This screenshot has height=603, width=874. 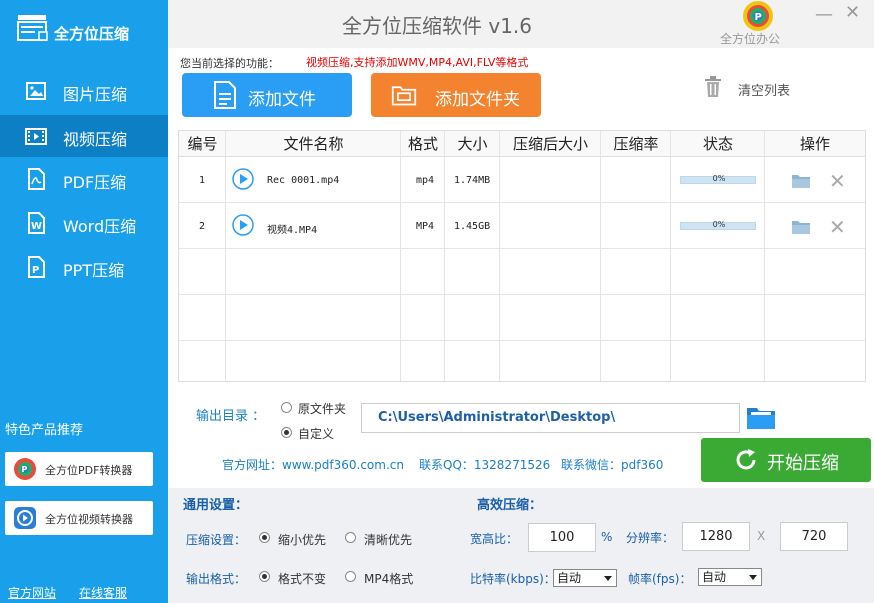 I want to click on start-compress-button: 开始压缩, so click(x=786, y=460).